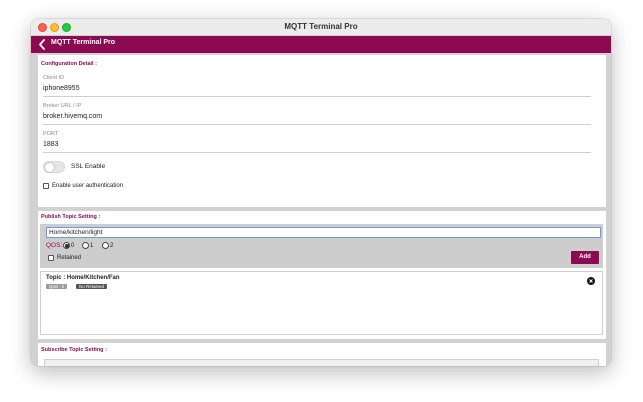  Describe the element at coordinates (92, 245) in the screenshot. I see `qos-1-label: 1` at that location.